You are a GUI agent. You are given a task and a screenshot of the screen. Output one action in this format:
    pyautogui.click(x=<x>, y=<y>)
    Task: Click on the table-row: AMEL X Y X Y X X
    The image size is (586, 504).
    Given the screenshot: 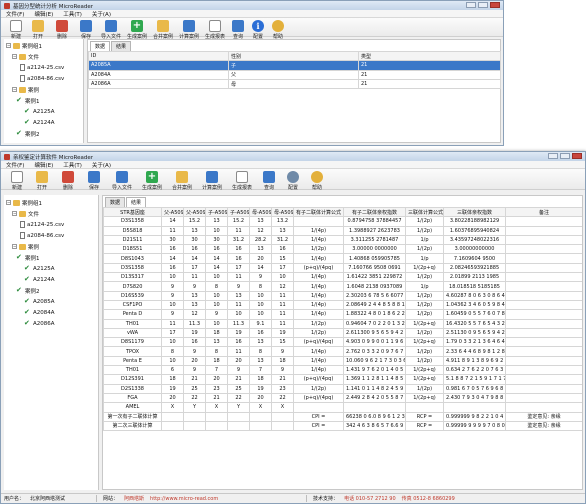 What is the action you would take?
    pyautogui.click(x=342, y=407)
    